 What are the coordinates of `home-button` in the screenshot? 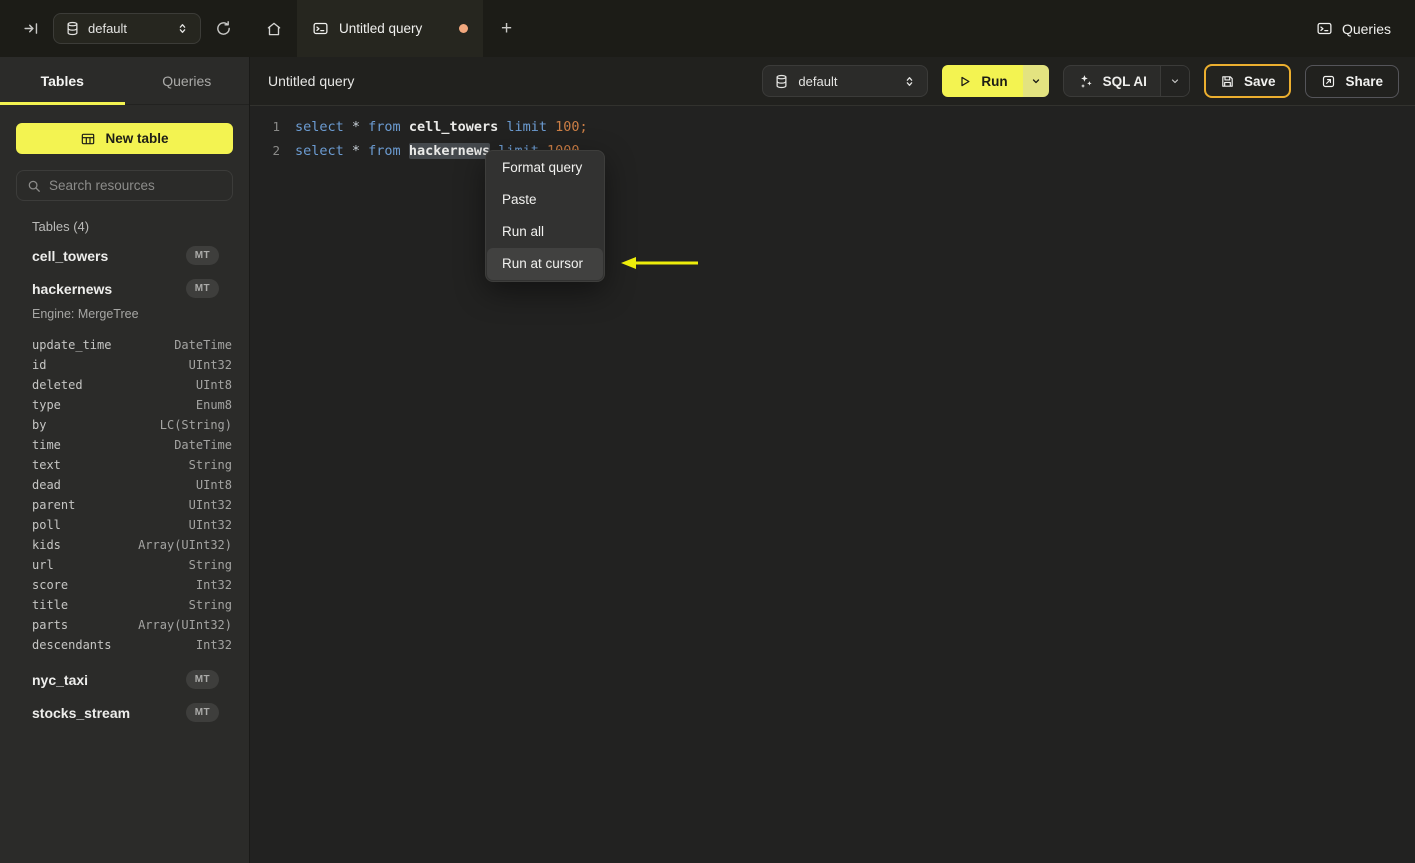 It's located at (273, 28).